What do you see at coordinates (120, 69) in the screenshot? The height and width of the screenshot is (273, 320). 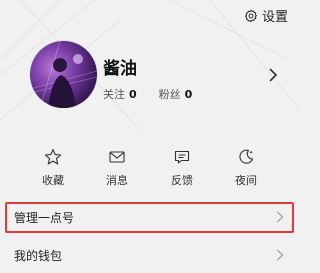 I see `nickname: 酱油` at bounding box center [120, 69].